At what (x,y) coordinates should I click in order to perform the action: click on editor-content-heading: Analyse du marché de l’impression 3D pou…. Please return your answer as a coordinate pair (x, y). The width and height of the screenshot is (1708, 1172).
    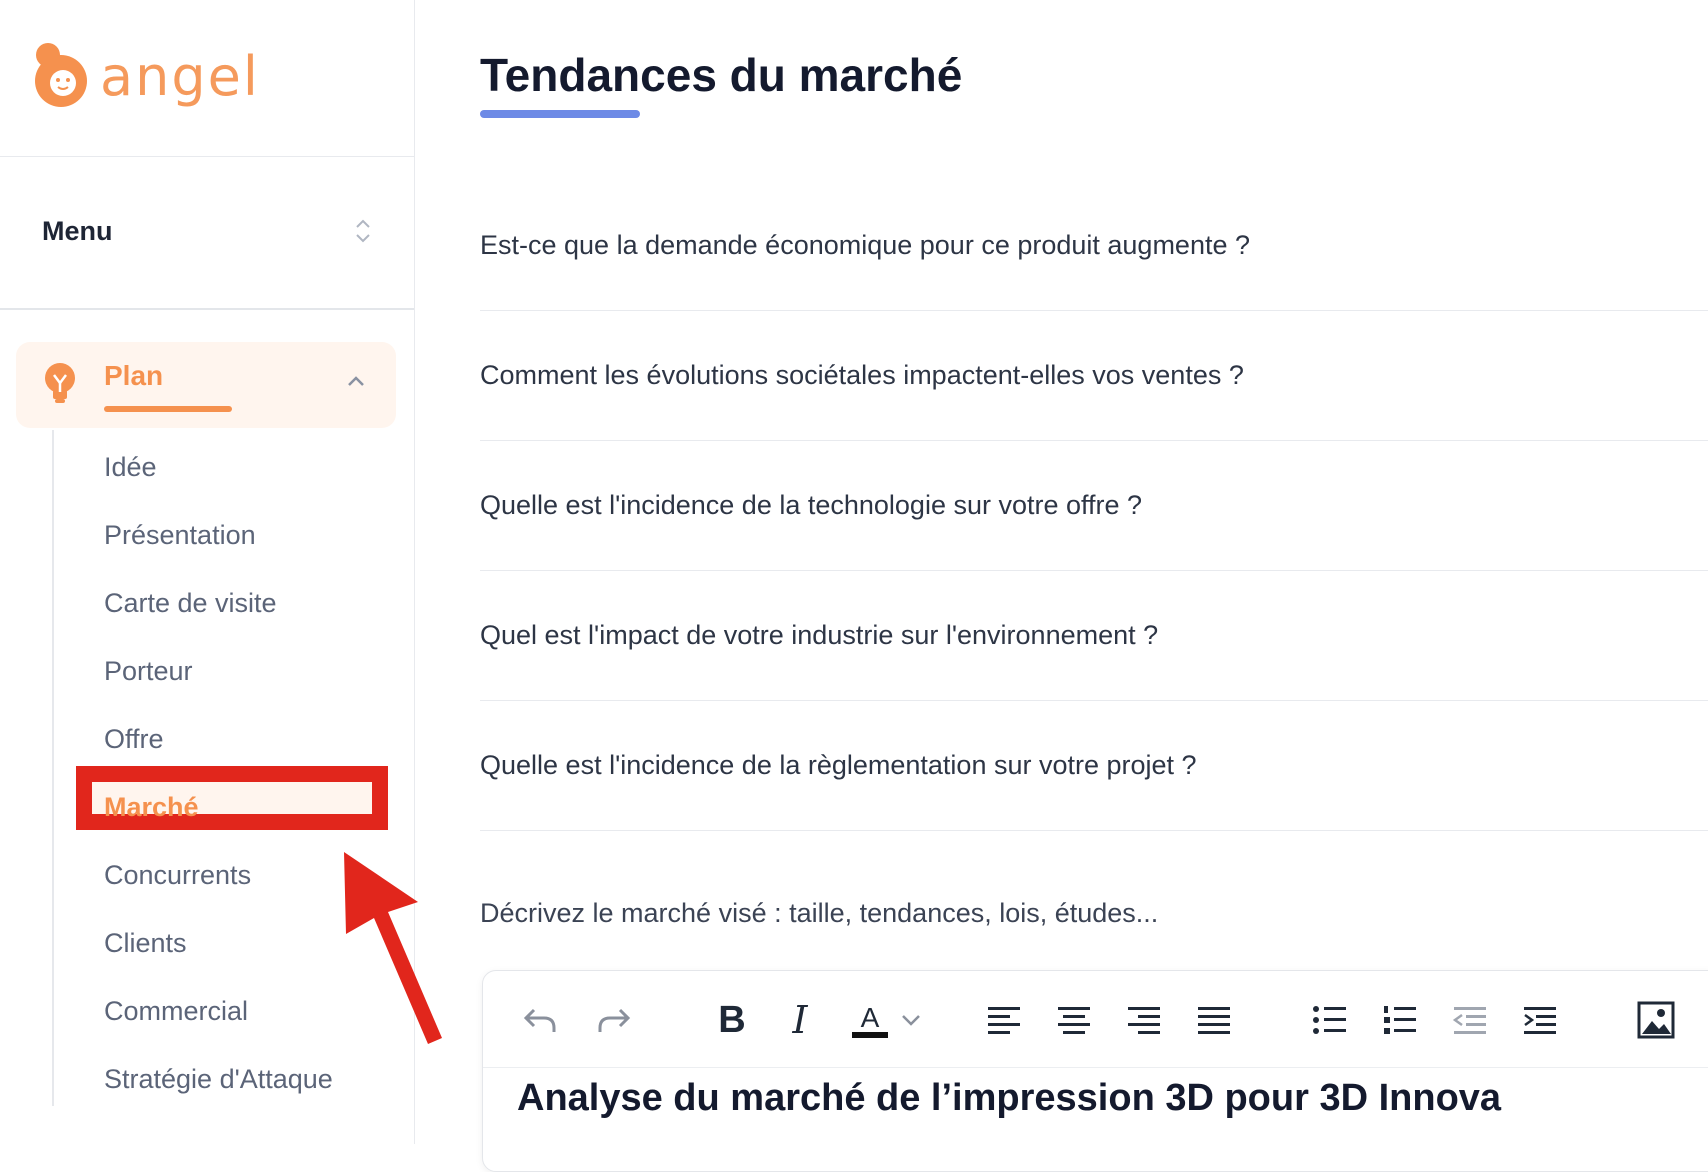
    Looking at the image, I should click on (1009, 1098).